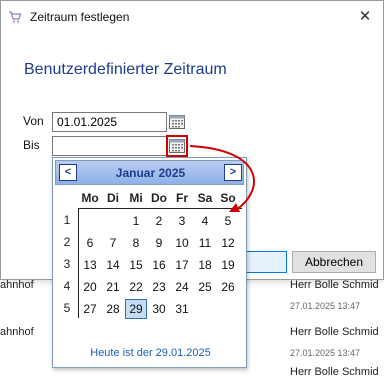 Image resolution: width=384 pixels, height=378 pixels. Describe the element at coordinates (113, 243) in the screenshot. I see `day-cell: 7` at that location.